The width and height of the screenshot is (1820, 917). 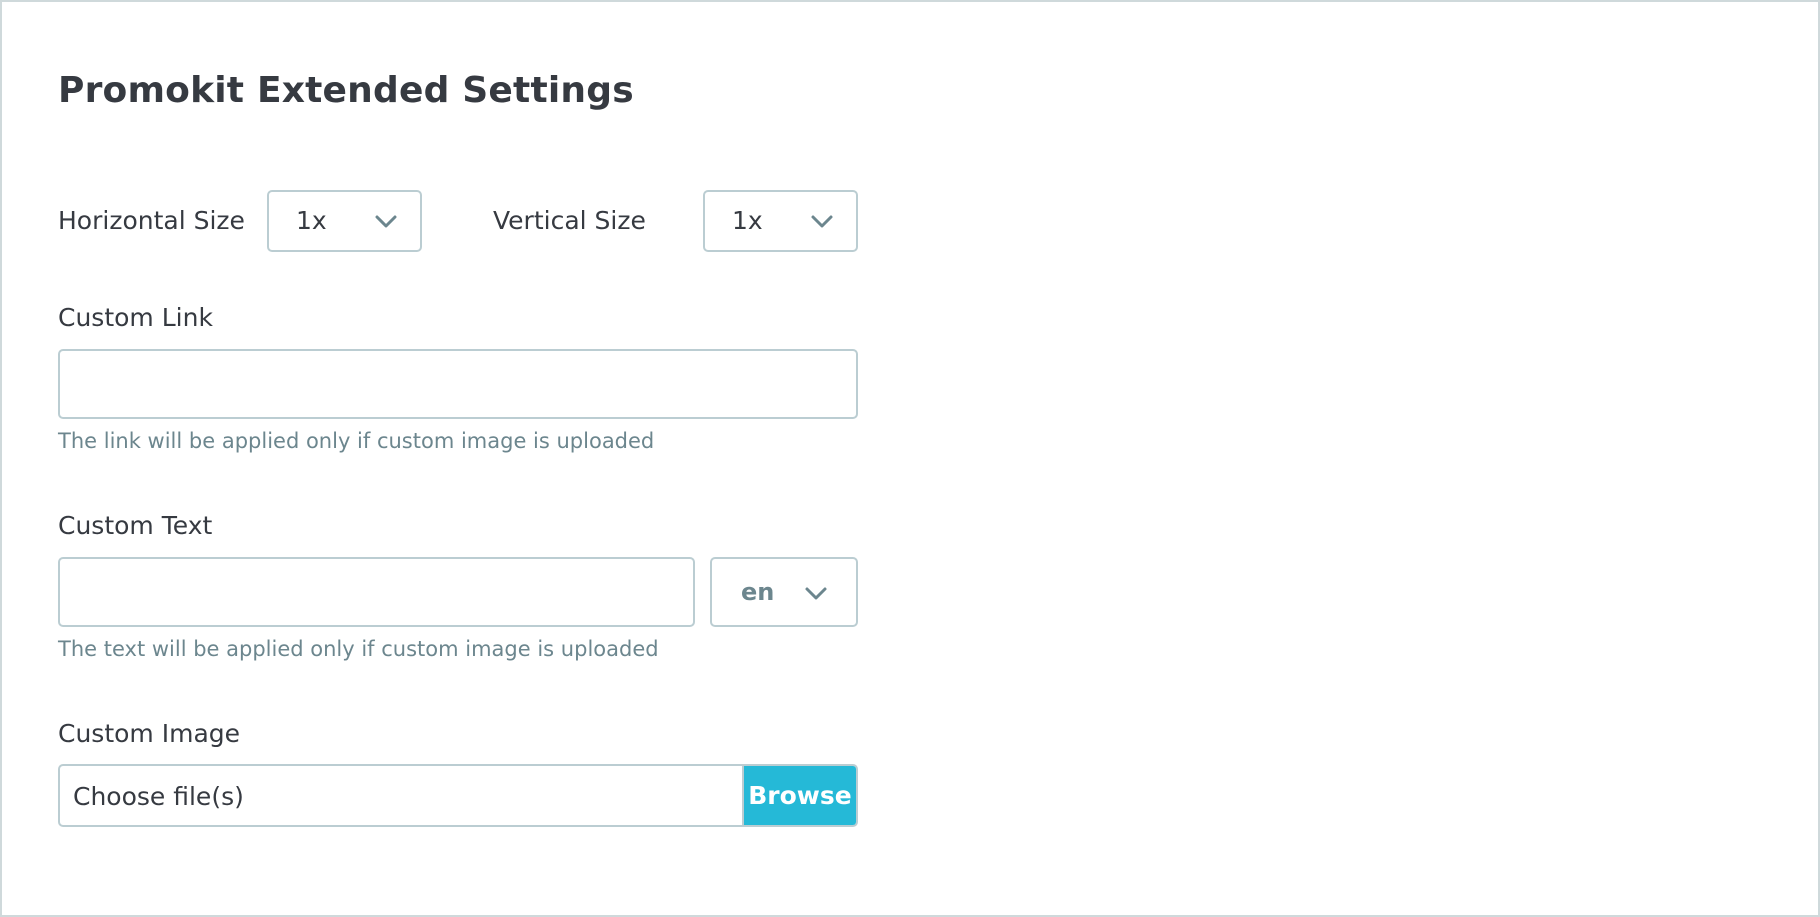 I want to click on custom-image-file-input: Choose file(s) Browse, so click(x=458, y=795).